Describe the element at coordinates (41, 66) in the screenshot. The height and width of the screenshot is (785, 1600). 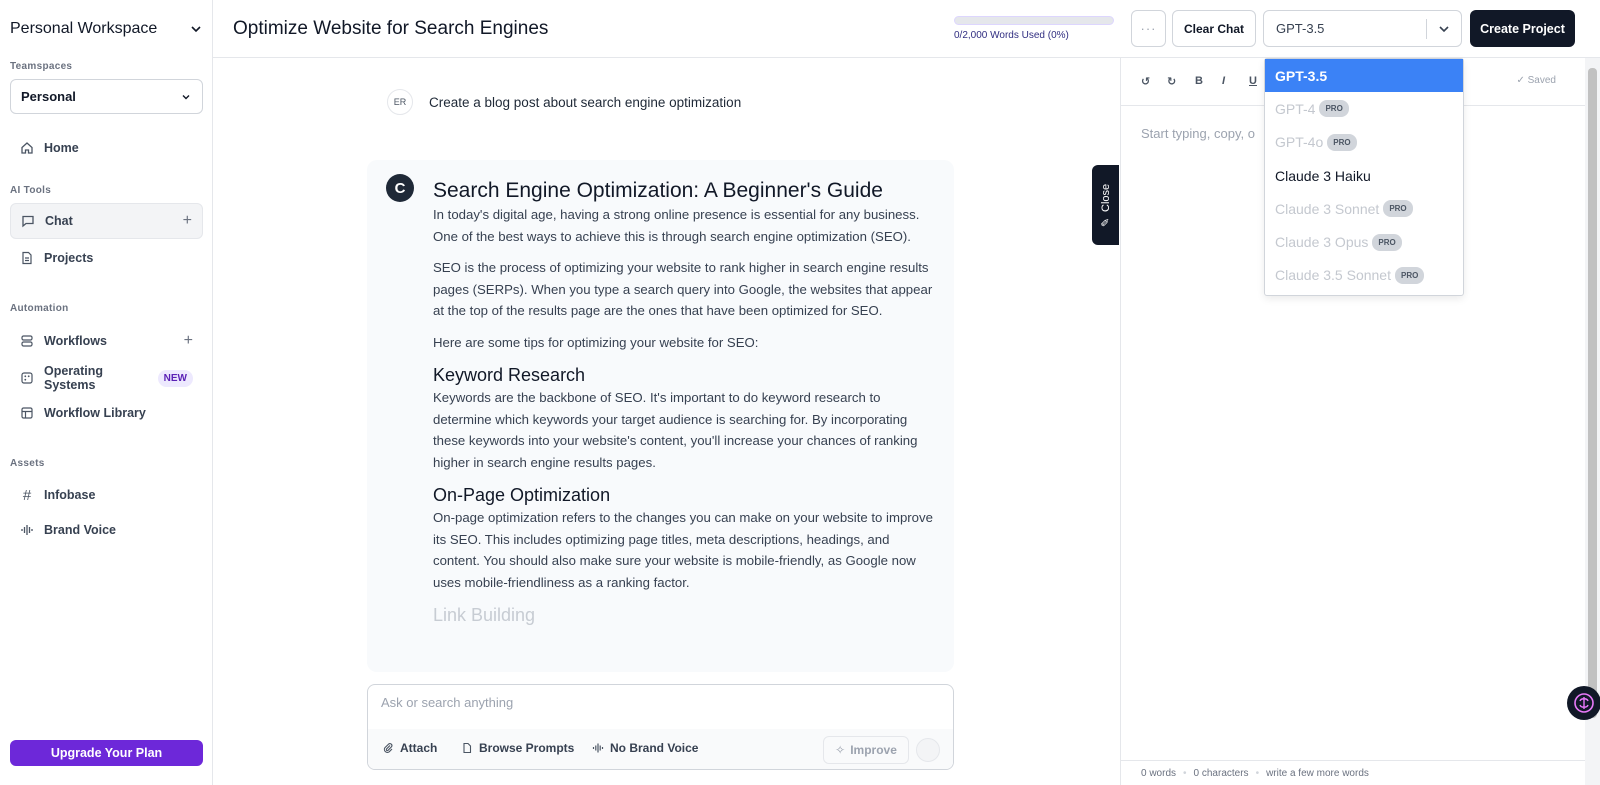
I see `teamspaces-label: Teamspaces` at that location.